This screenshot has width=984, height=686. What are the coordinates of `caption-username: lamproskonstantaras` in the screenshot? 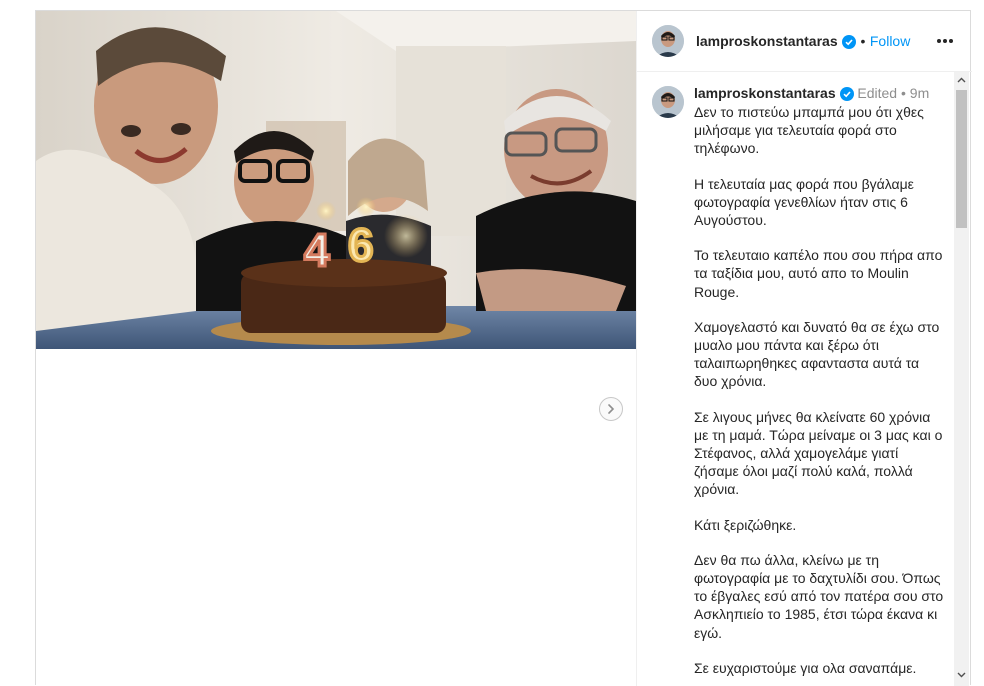 It's located at (765, 93).